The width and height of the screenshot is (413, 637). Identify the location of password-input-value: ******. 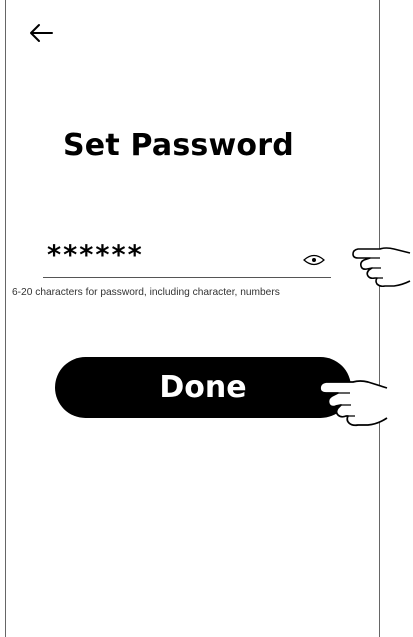
(95, 255).